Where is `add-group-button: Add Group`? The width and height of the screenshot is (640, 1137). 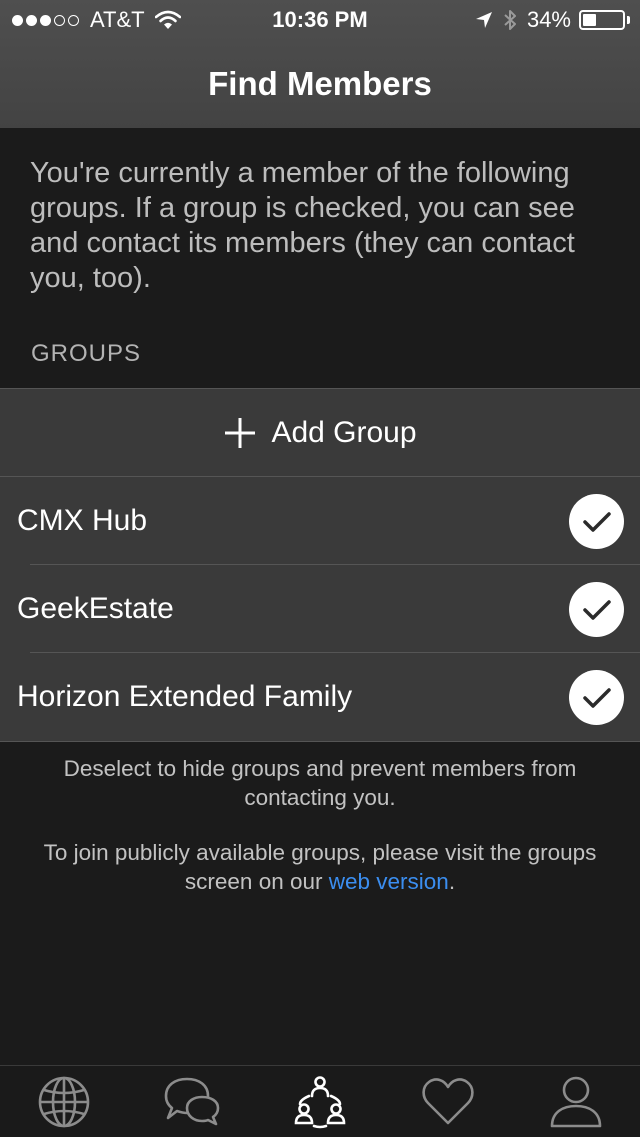 add-group-button: Add Group is located at coordinates (320, 433).